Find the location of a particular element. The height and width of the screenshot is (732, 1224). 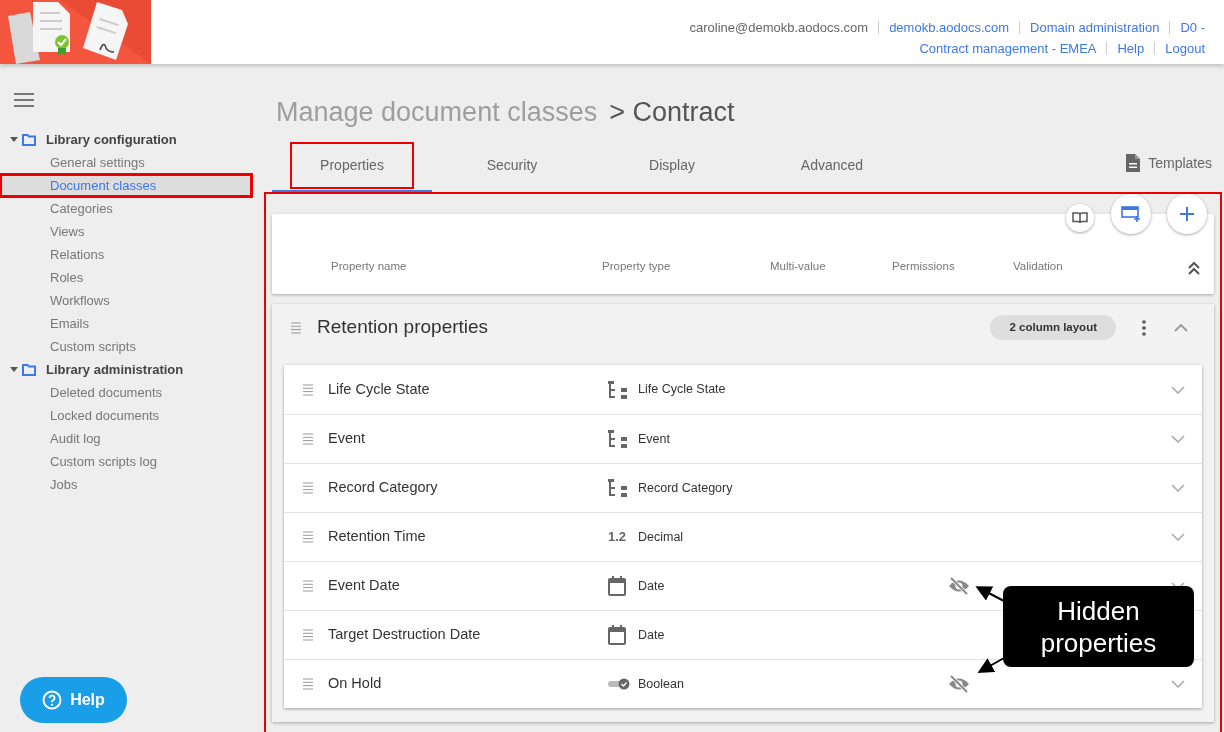

column-header: Validation is located at coordinates (1038, 267).